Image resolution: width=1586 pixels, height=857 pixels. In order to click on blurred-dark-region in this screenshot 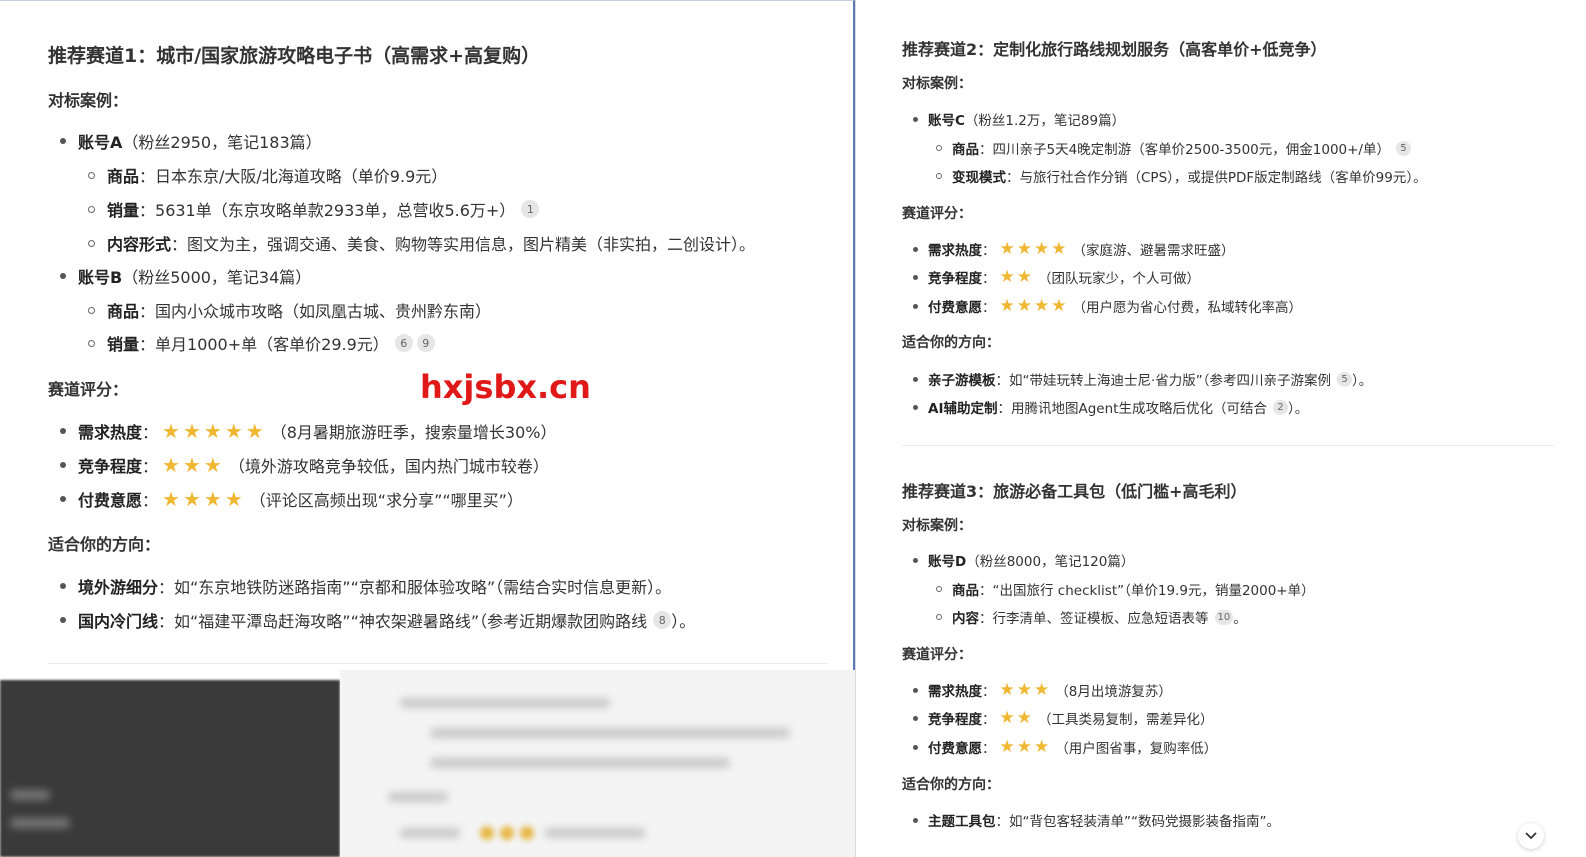, I will do `click(170, 768)`.